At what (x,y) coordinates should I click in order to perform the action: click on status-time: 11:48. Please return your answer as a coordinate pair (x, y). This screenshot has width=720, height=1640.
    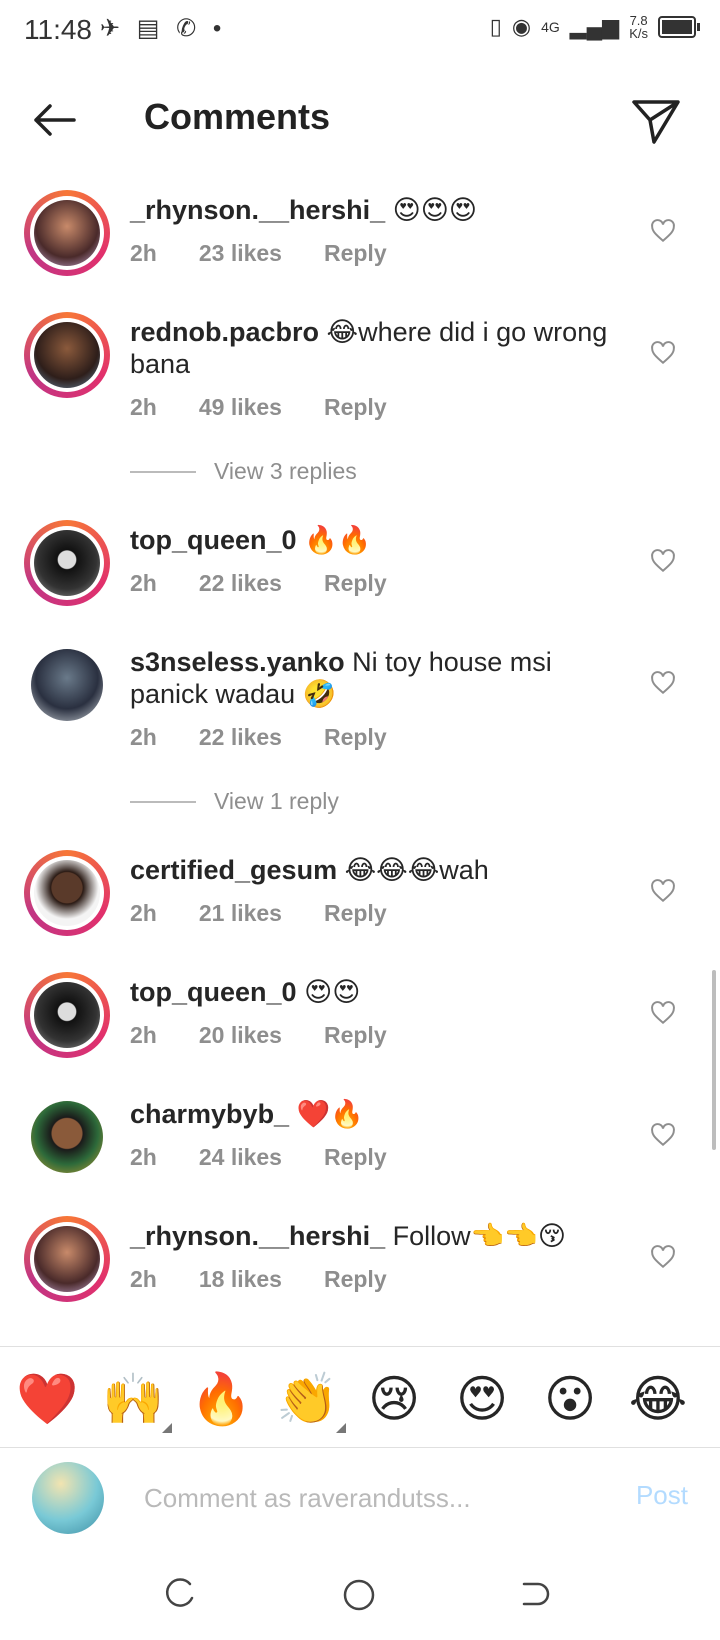
    Looking at the image, I should click on (58, 29).